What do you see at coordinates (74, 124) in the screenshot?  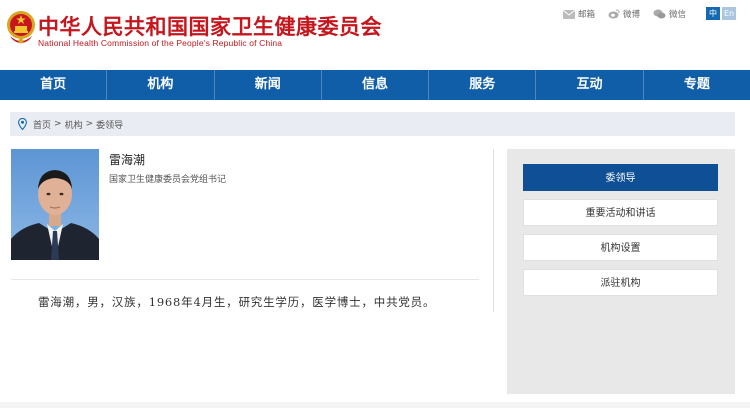 I see `breadcrumb-organization: 机构` at bounding box center [74, 124].